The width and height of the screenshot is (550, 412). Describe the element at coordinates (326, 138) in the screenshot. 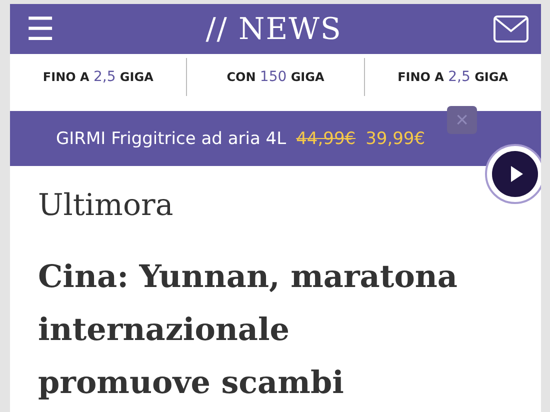

I see `old-price: 44,99€` at that location.